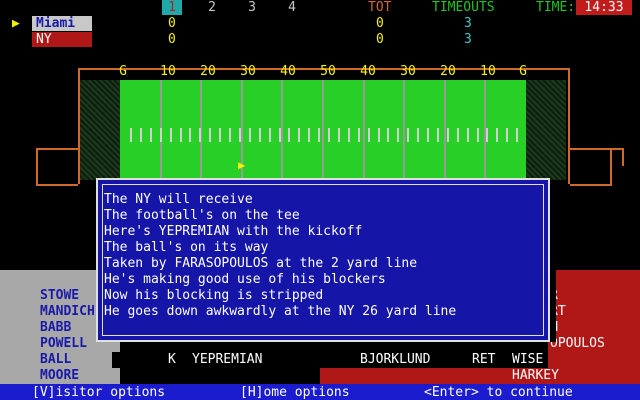 The height and width of the screenshot is (400, 640). Describe the element at coordinates (604, 7) in the screenshot. I see `game-clock: 14:33` at that location.